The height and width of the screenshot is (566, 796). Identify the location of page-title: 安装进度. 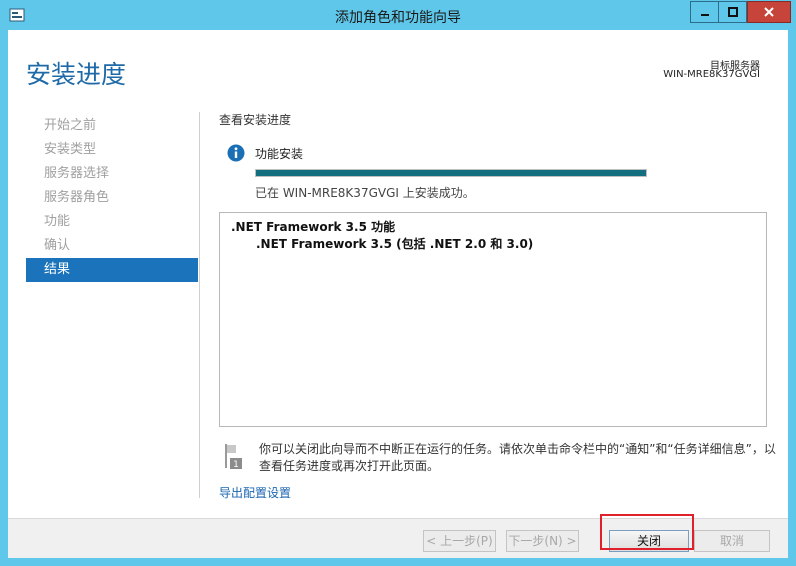
(76, 74).